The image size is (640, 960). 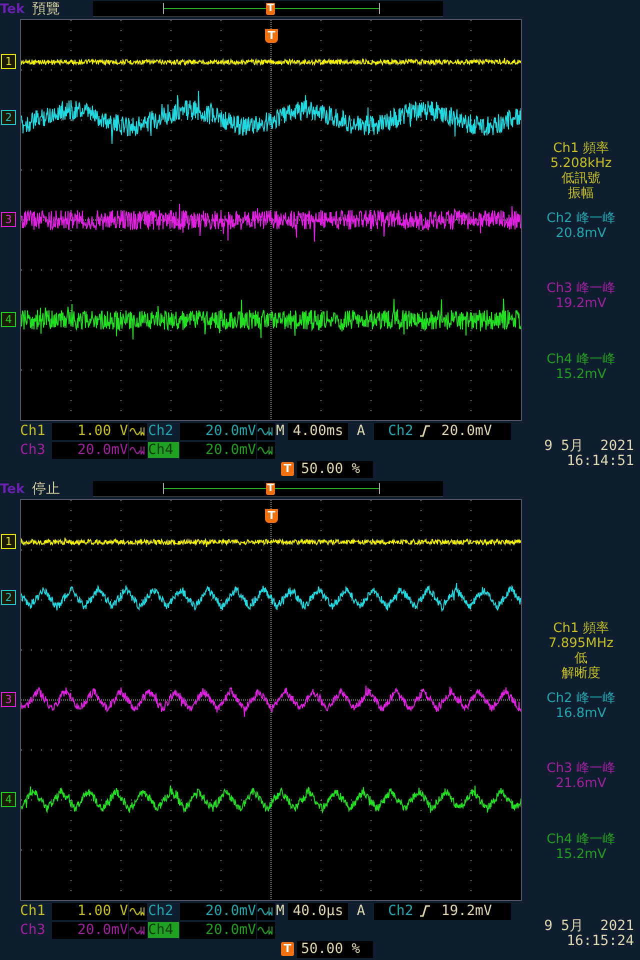 What do you see at coordinates (581, 658) in the screenshot?
I see `measurement-readout: 低` at bounding box center [581, 658].